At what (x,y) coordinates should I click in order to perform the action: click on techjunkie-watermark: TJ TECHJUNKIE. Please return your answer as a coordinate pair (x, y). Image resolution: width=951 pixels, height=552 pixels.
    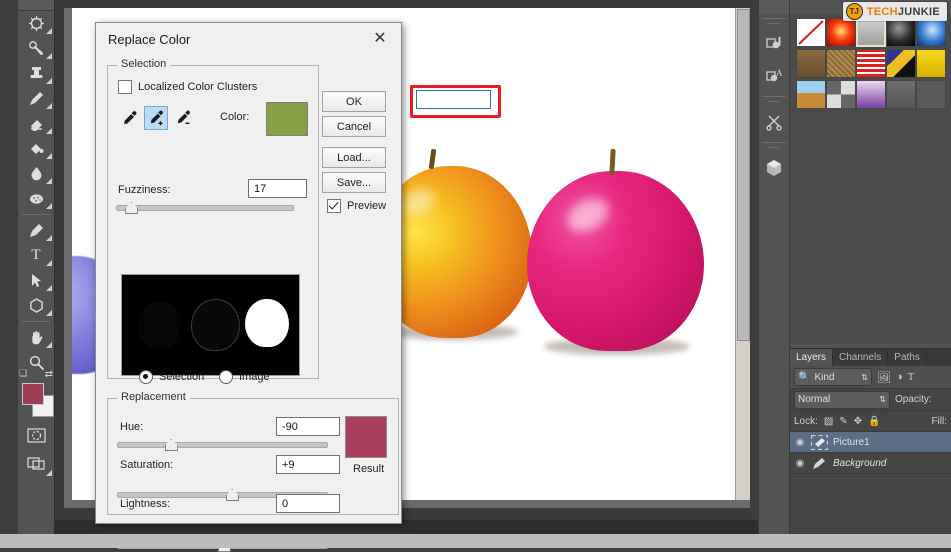
    Looking at the image, I should click on (894, 11).